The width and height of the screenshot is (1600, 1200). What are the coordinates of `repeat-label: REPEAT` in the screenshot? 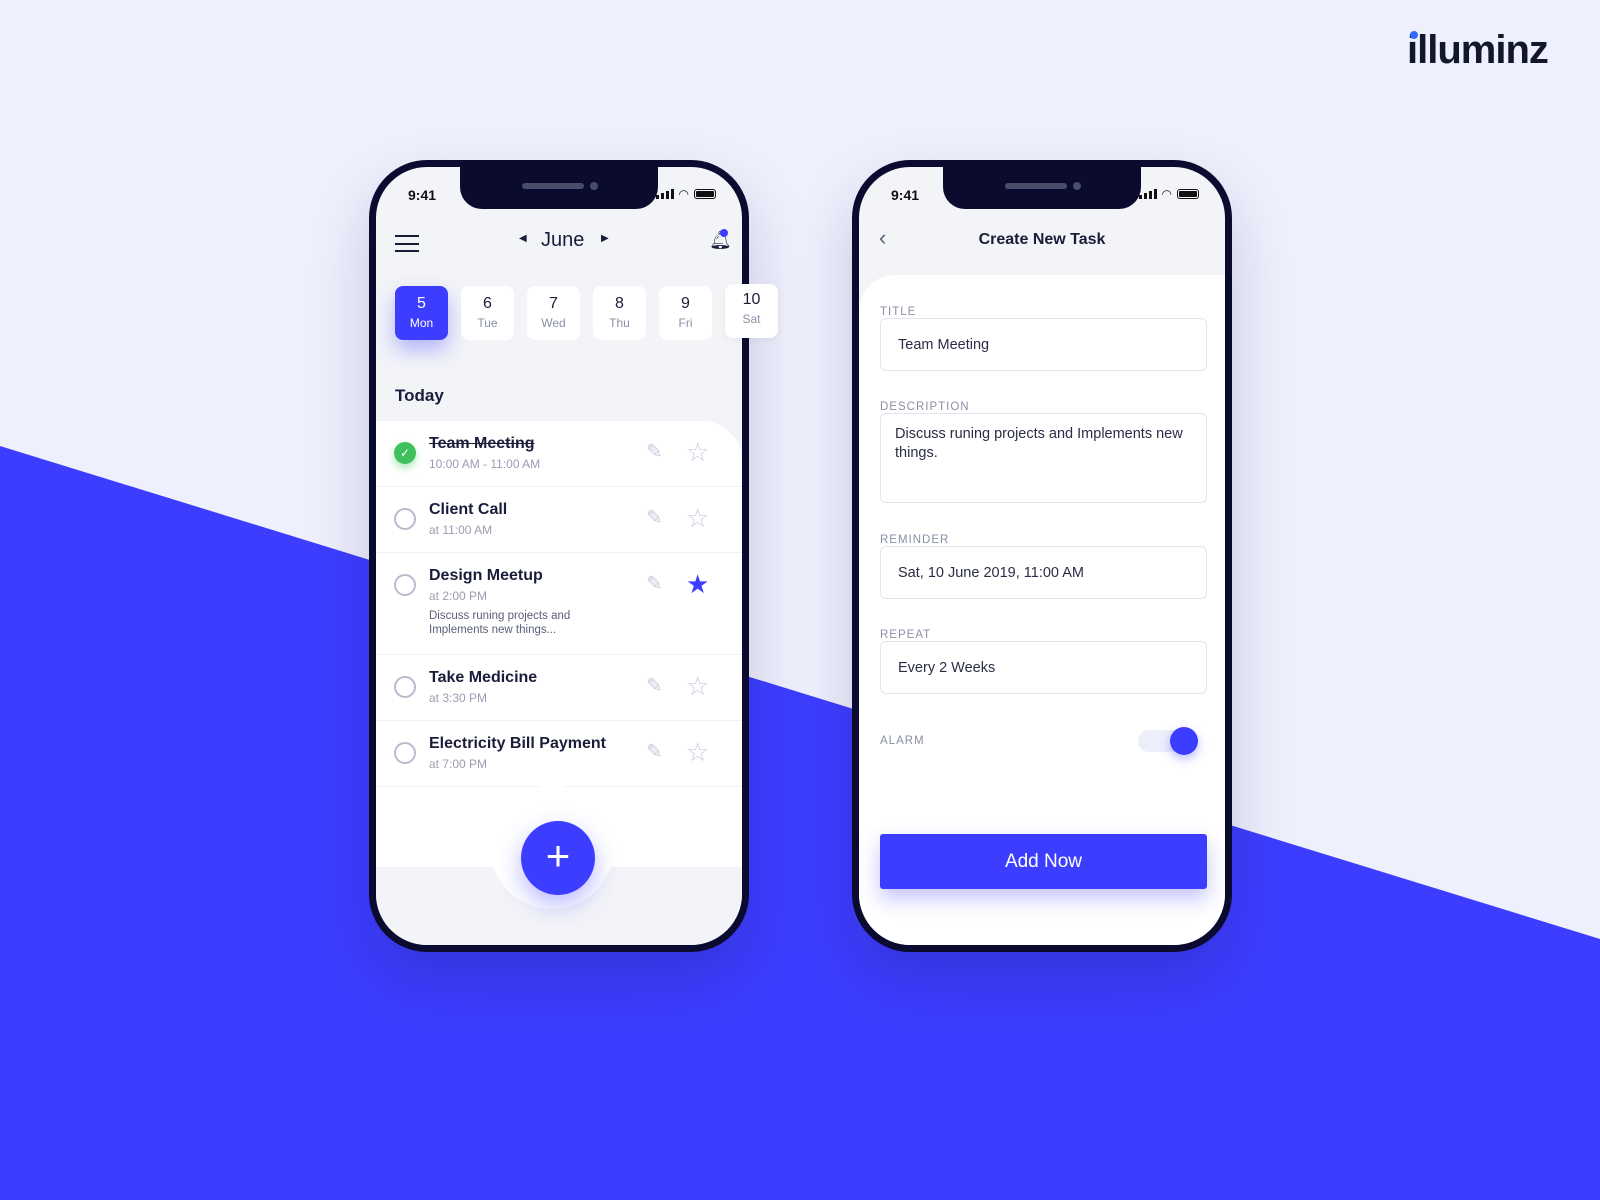 It's located at (906, 635).